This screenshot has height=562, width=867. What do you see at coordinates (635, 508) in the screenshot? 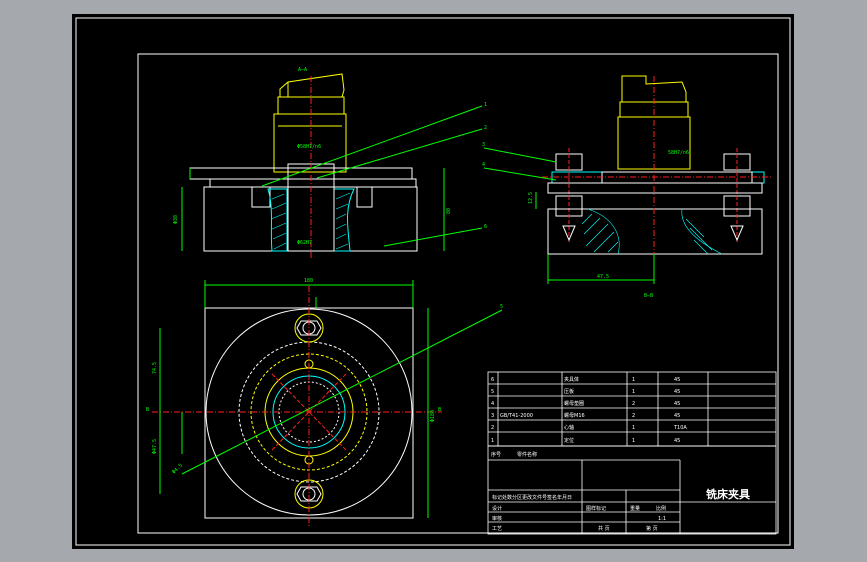
I see `svg-text: 重量` at bounding box center [635, 508].